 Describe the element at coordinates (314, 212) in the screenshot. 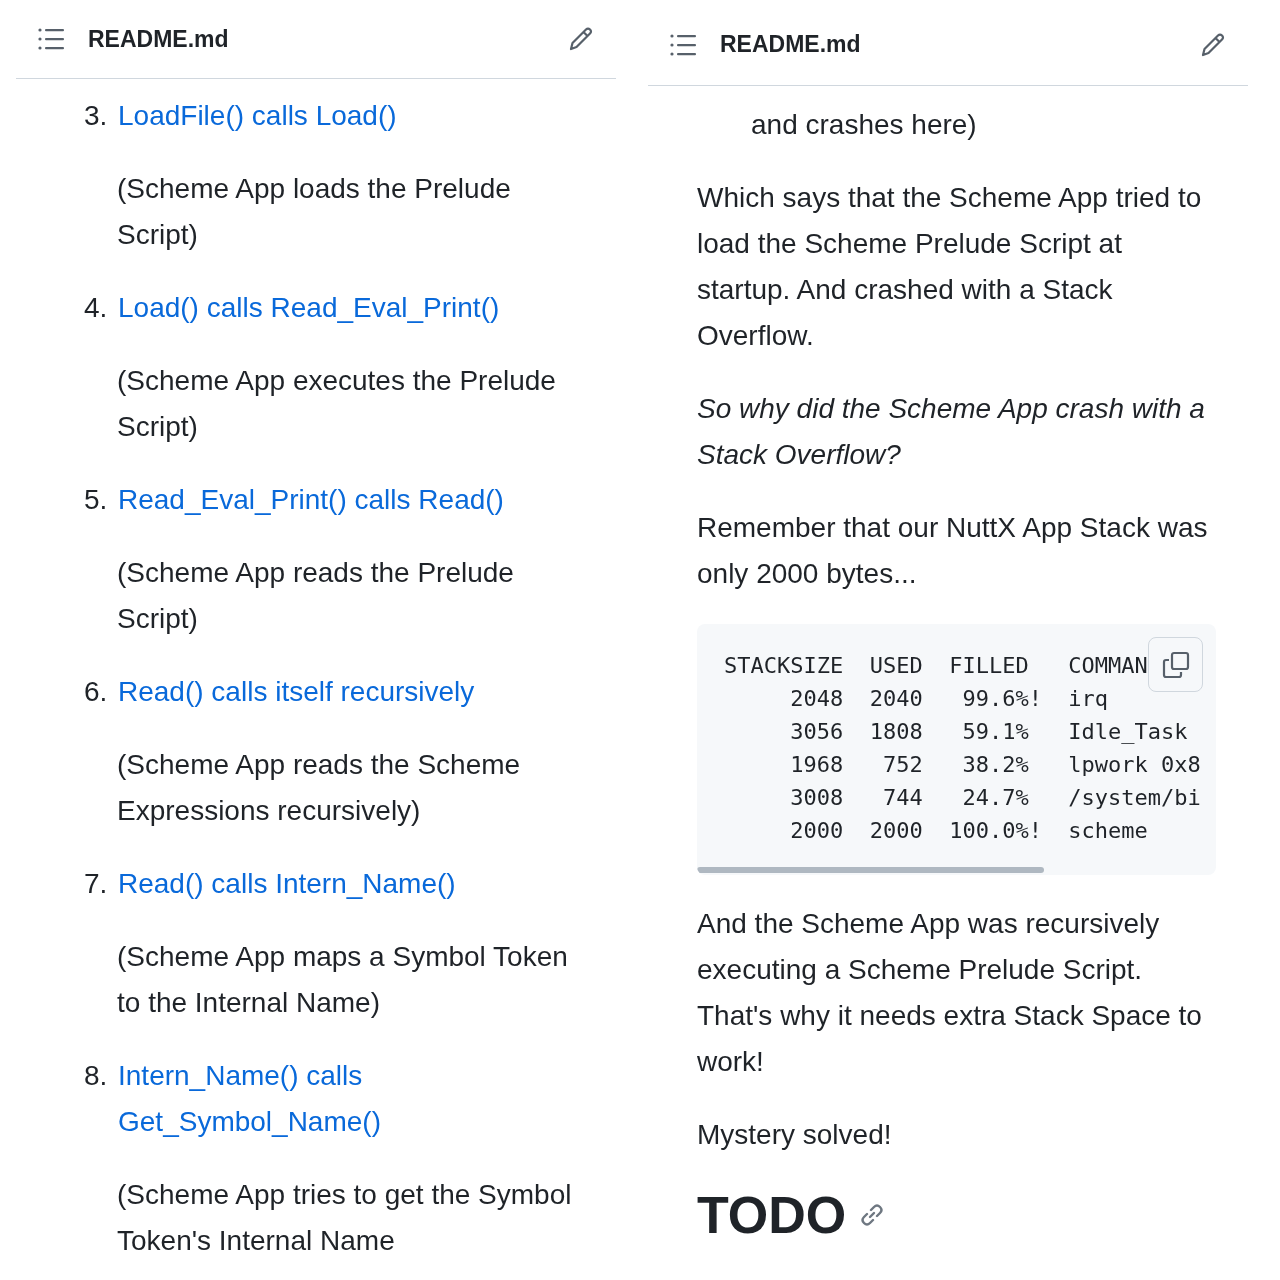

I see `item-note: (Scheme App loads the Prelude Script)` at that location.